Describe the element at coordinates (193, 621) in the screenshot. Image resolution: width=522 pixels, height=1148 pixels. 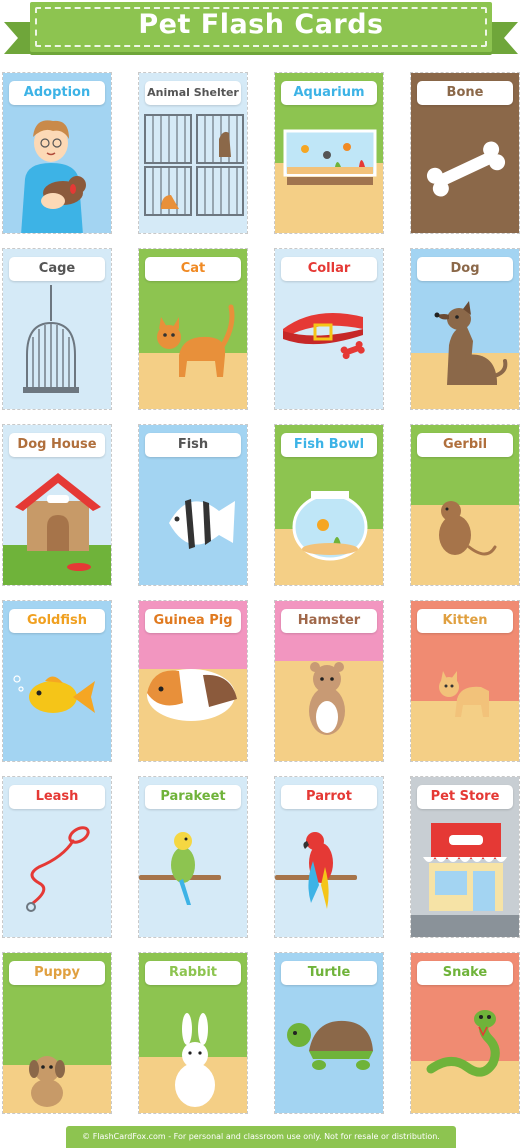
I see `card-label: Guinea Pig` at that location.